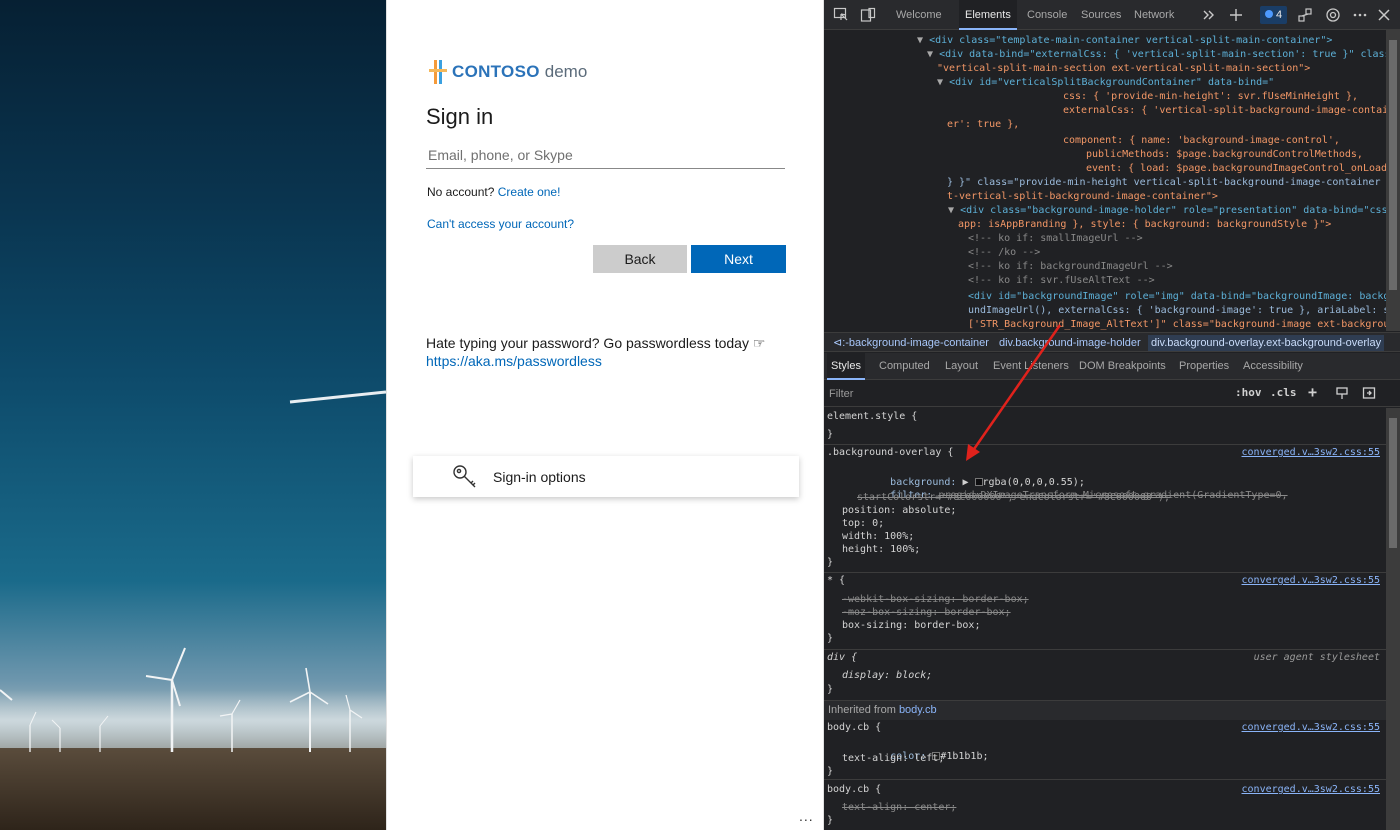 The height and width of the screenshot is (830, 1400). Describe the element at coordinates (1369, 394) in the screenshot. I see `toggle-sidebar-icon` at that location.